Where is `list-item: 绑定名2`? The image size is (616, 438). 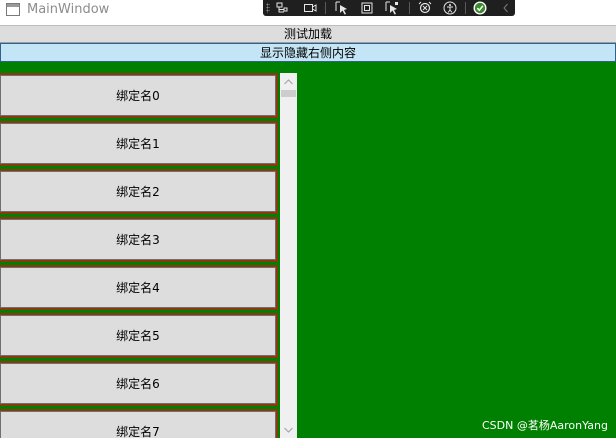 list-item: 绑定名2 is located at coordinates (139, 191).